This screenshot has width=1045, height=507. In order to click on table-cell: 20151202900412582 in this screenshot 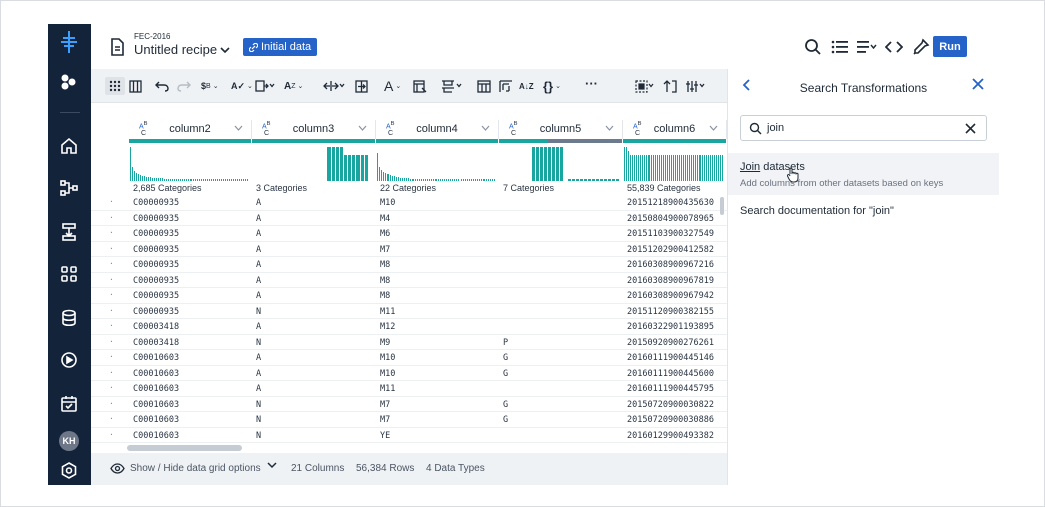, I will do `click(676, 250)`.